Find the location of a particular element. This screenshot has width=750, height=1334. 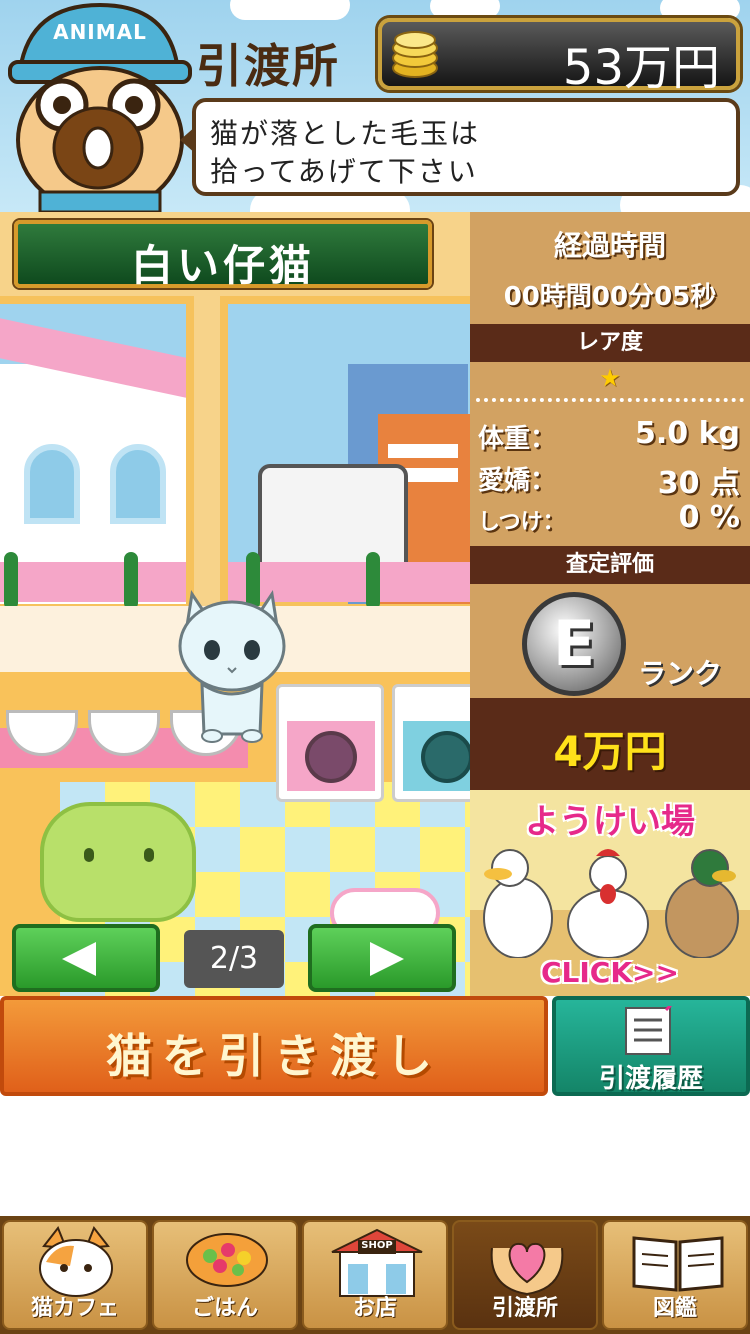

arrow-left-icon is located at coordinates (79, 959).